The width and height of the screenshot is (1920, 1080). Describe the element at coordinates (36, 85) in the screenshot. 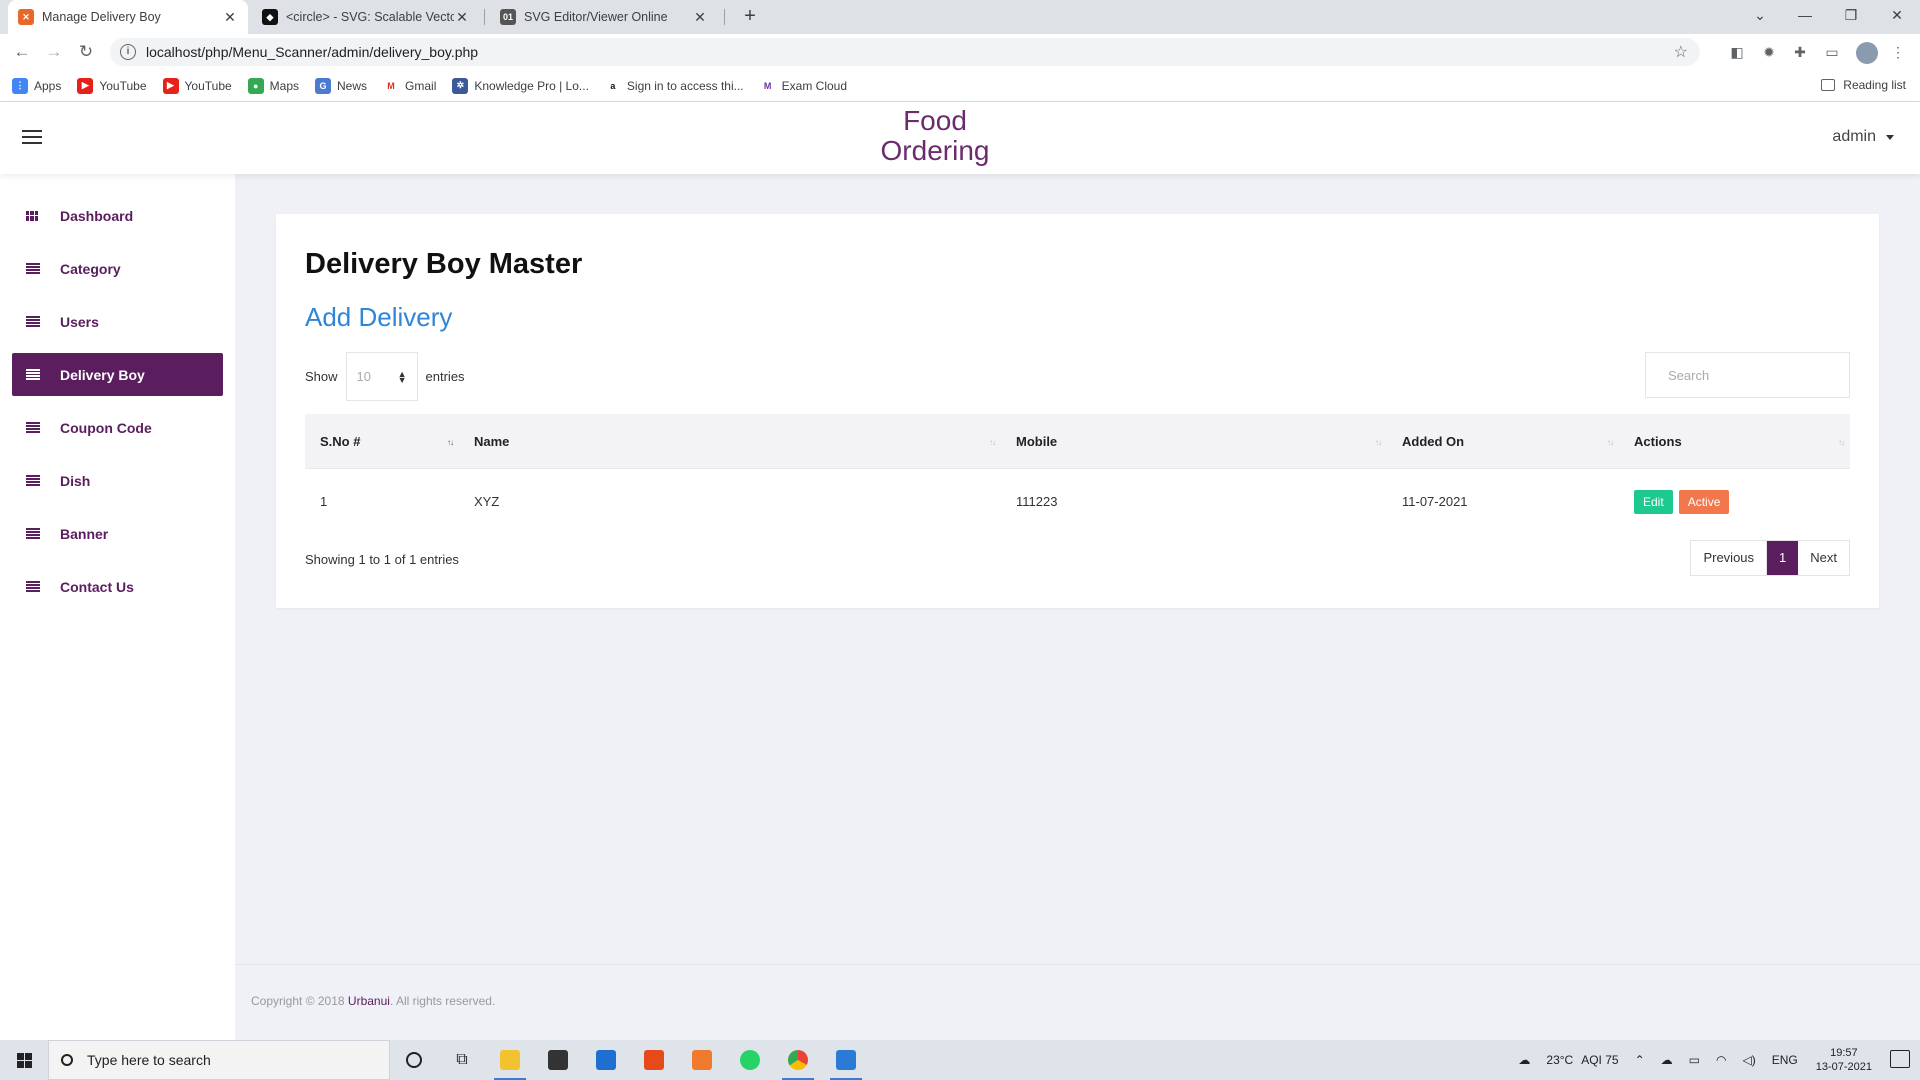

I see `bookmark-apps: ⋮ Apps` at that location.